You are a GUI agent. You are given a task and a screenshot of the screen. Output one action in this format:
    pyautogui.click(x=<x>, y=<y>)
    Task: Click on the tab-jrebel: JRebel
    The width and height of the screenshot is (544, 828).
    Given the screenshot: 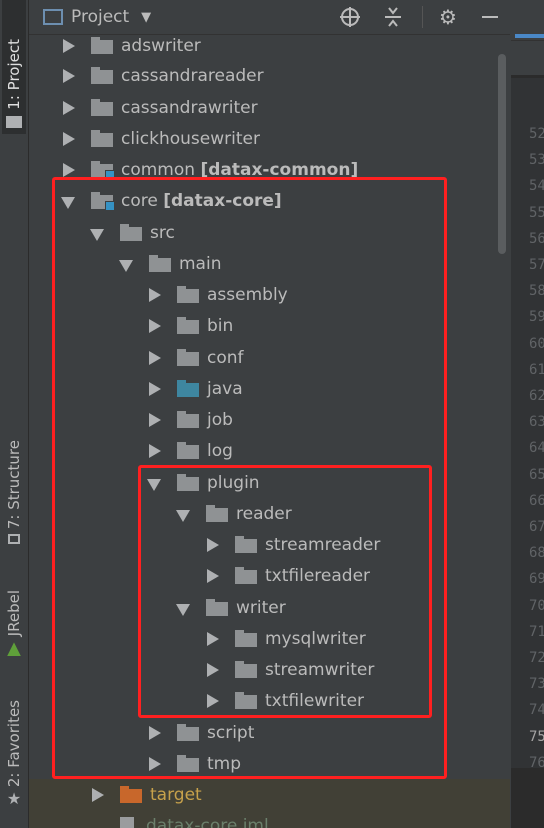 What is the action you would take?
    pyautogui.click(x=14, y=632)
    